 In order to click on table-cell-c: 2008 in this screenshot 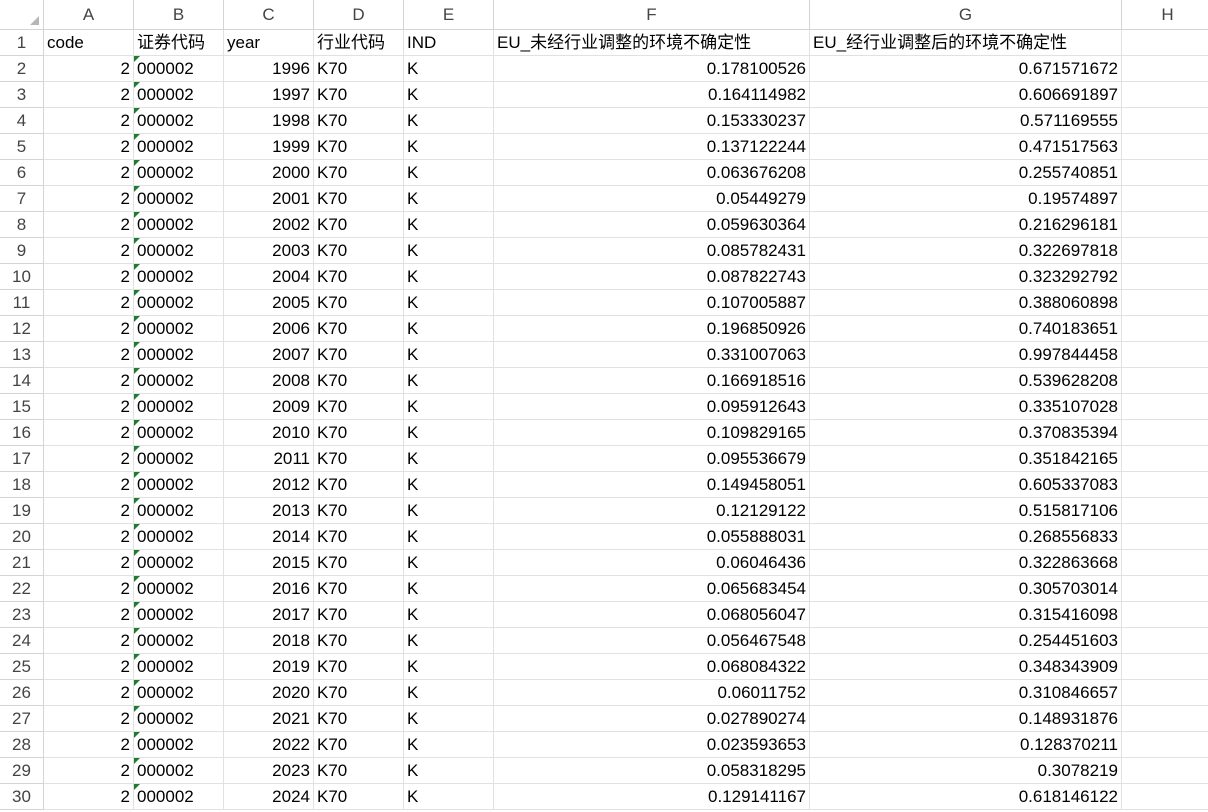, I will do `click(269, 381)`.